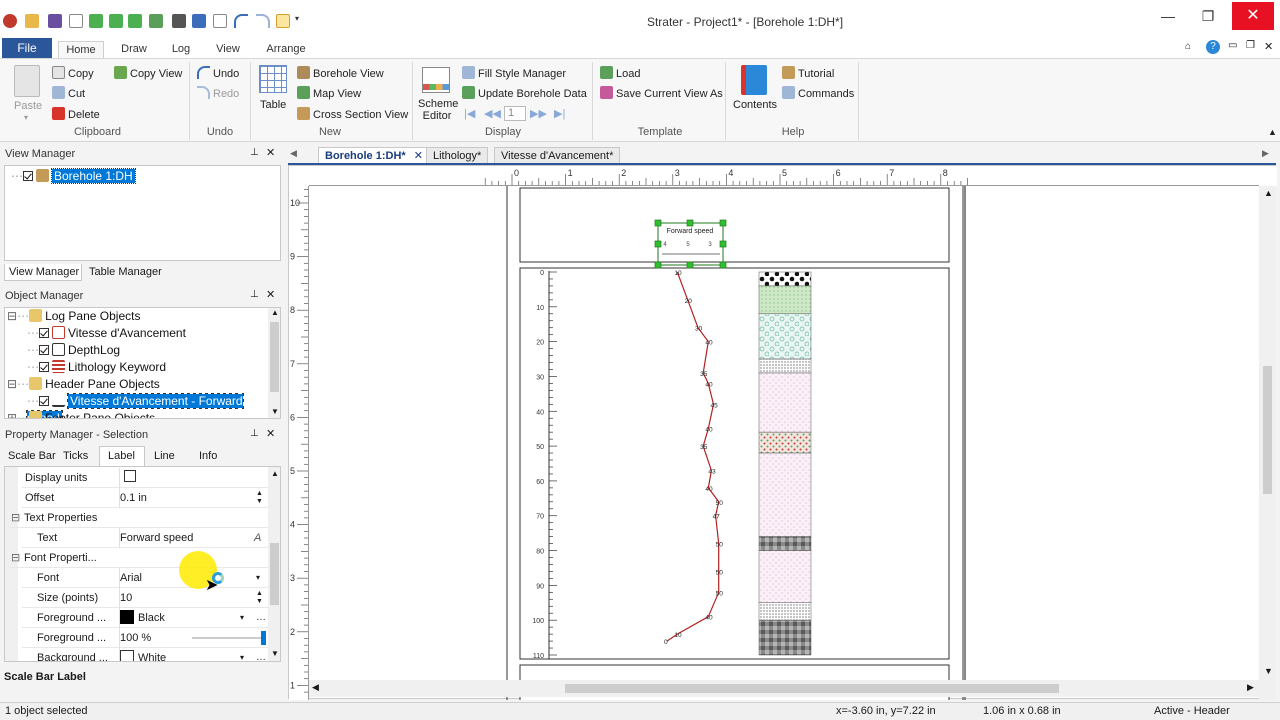  What do you see at coordinates (208, 456) in the screenshot?
I see `tab-info: Info` at bounding box center [208, 456].